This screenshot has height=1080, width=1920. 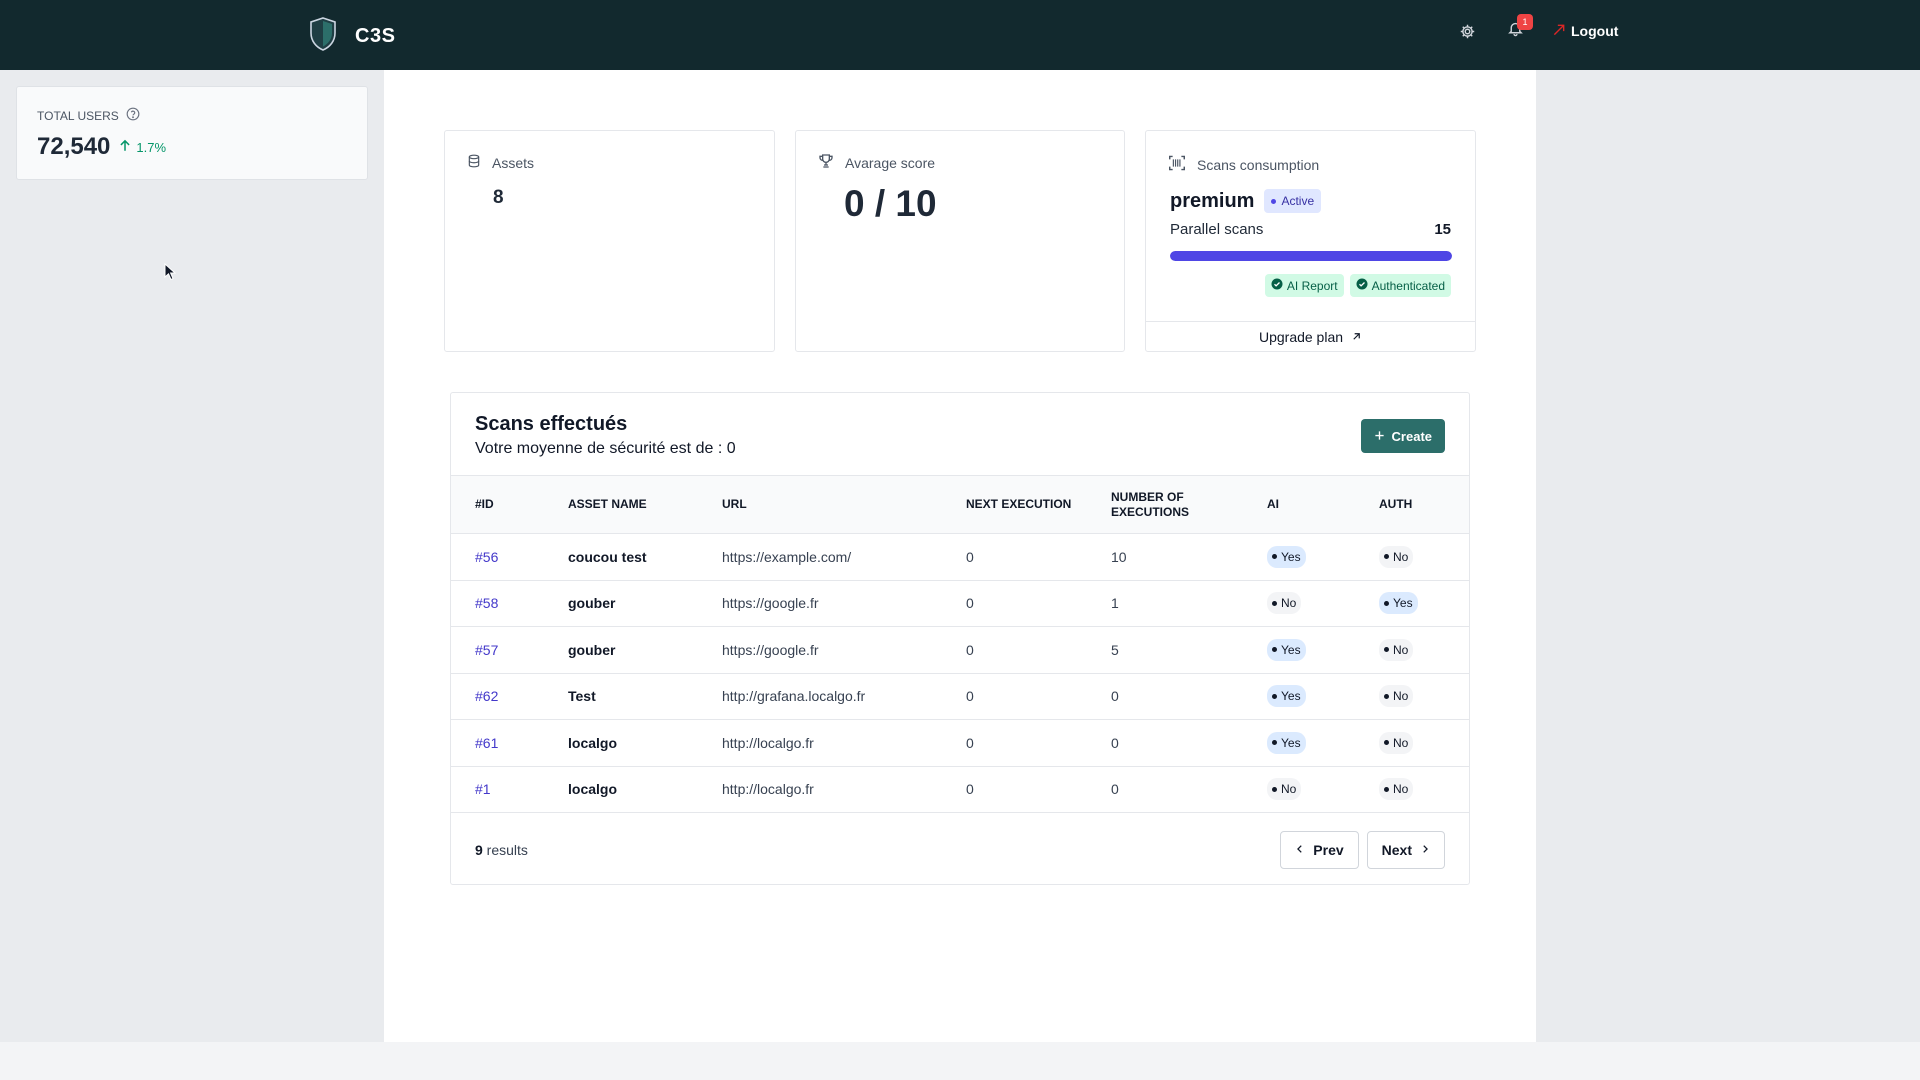 What do you see at coordinates (1400, 285) in the screenshot?
I see `feature-badge-authenticated: Authenticated` at bounding box center [1400, 285].